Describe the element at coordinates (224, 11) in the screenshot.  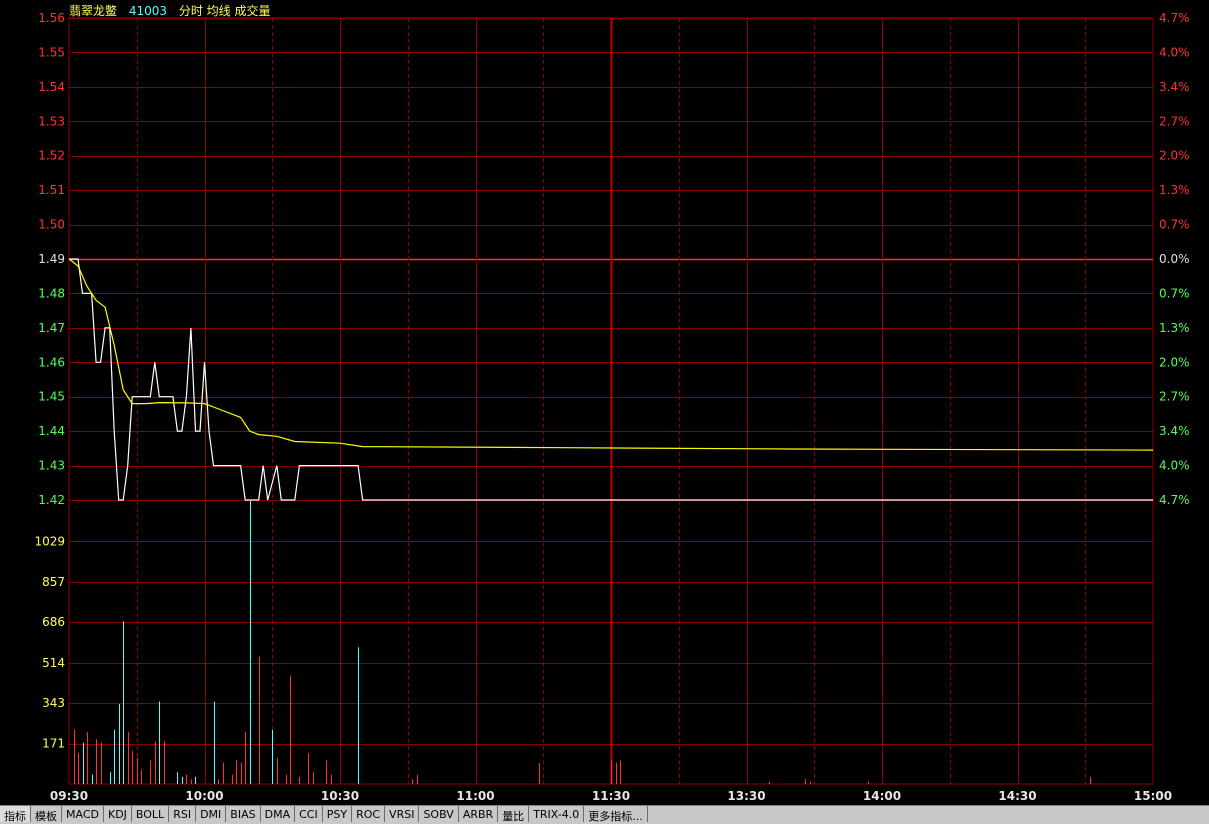
I see `chart-title: 分时 均线 成交量` at that location.